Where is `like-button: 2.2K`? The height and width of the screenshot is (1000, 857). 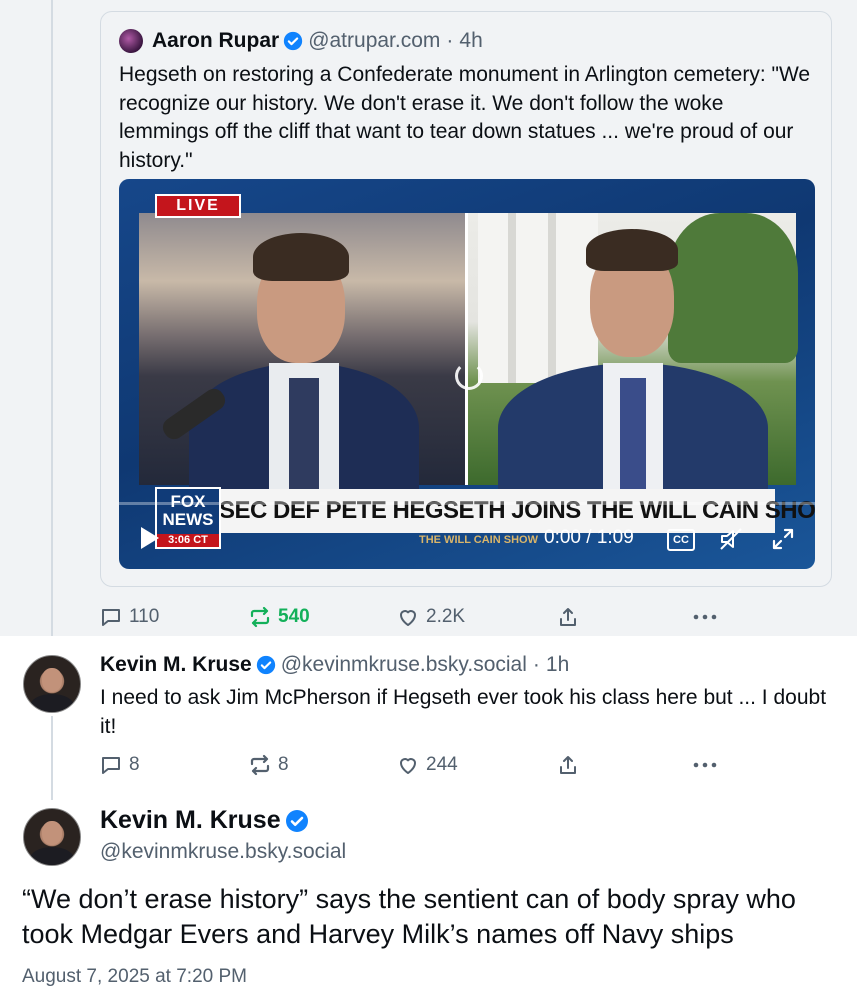
like-button: 2.2K is located at coordinates (430, 617).